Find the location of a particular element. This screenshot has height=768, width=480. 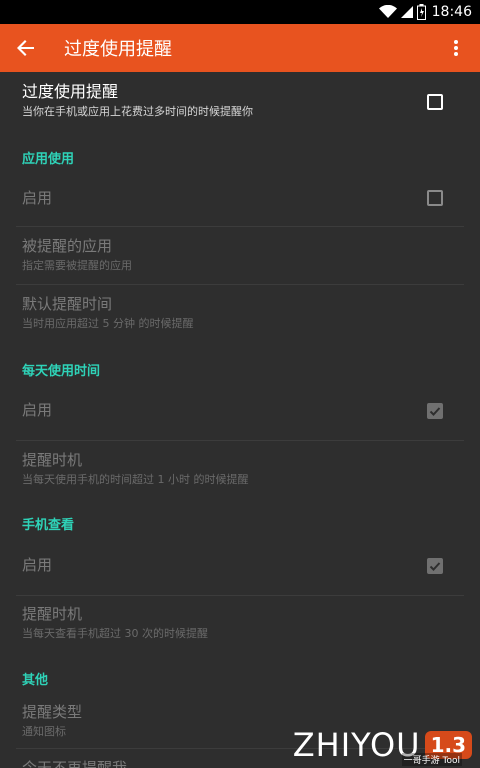

overuse-reminder-checkbox is located at coordinates (435, 102).